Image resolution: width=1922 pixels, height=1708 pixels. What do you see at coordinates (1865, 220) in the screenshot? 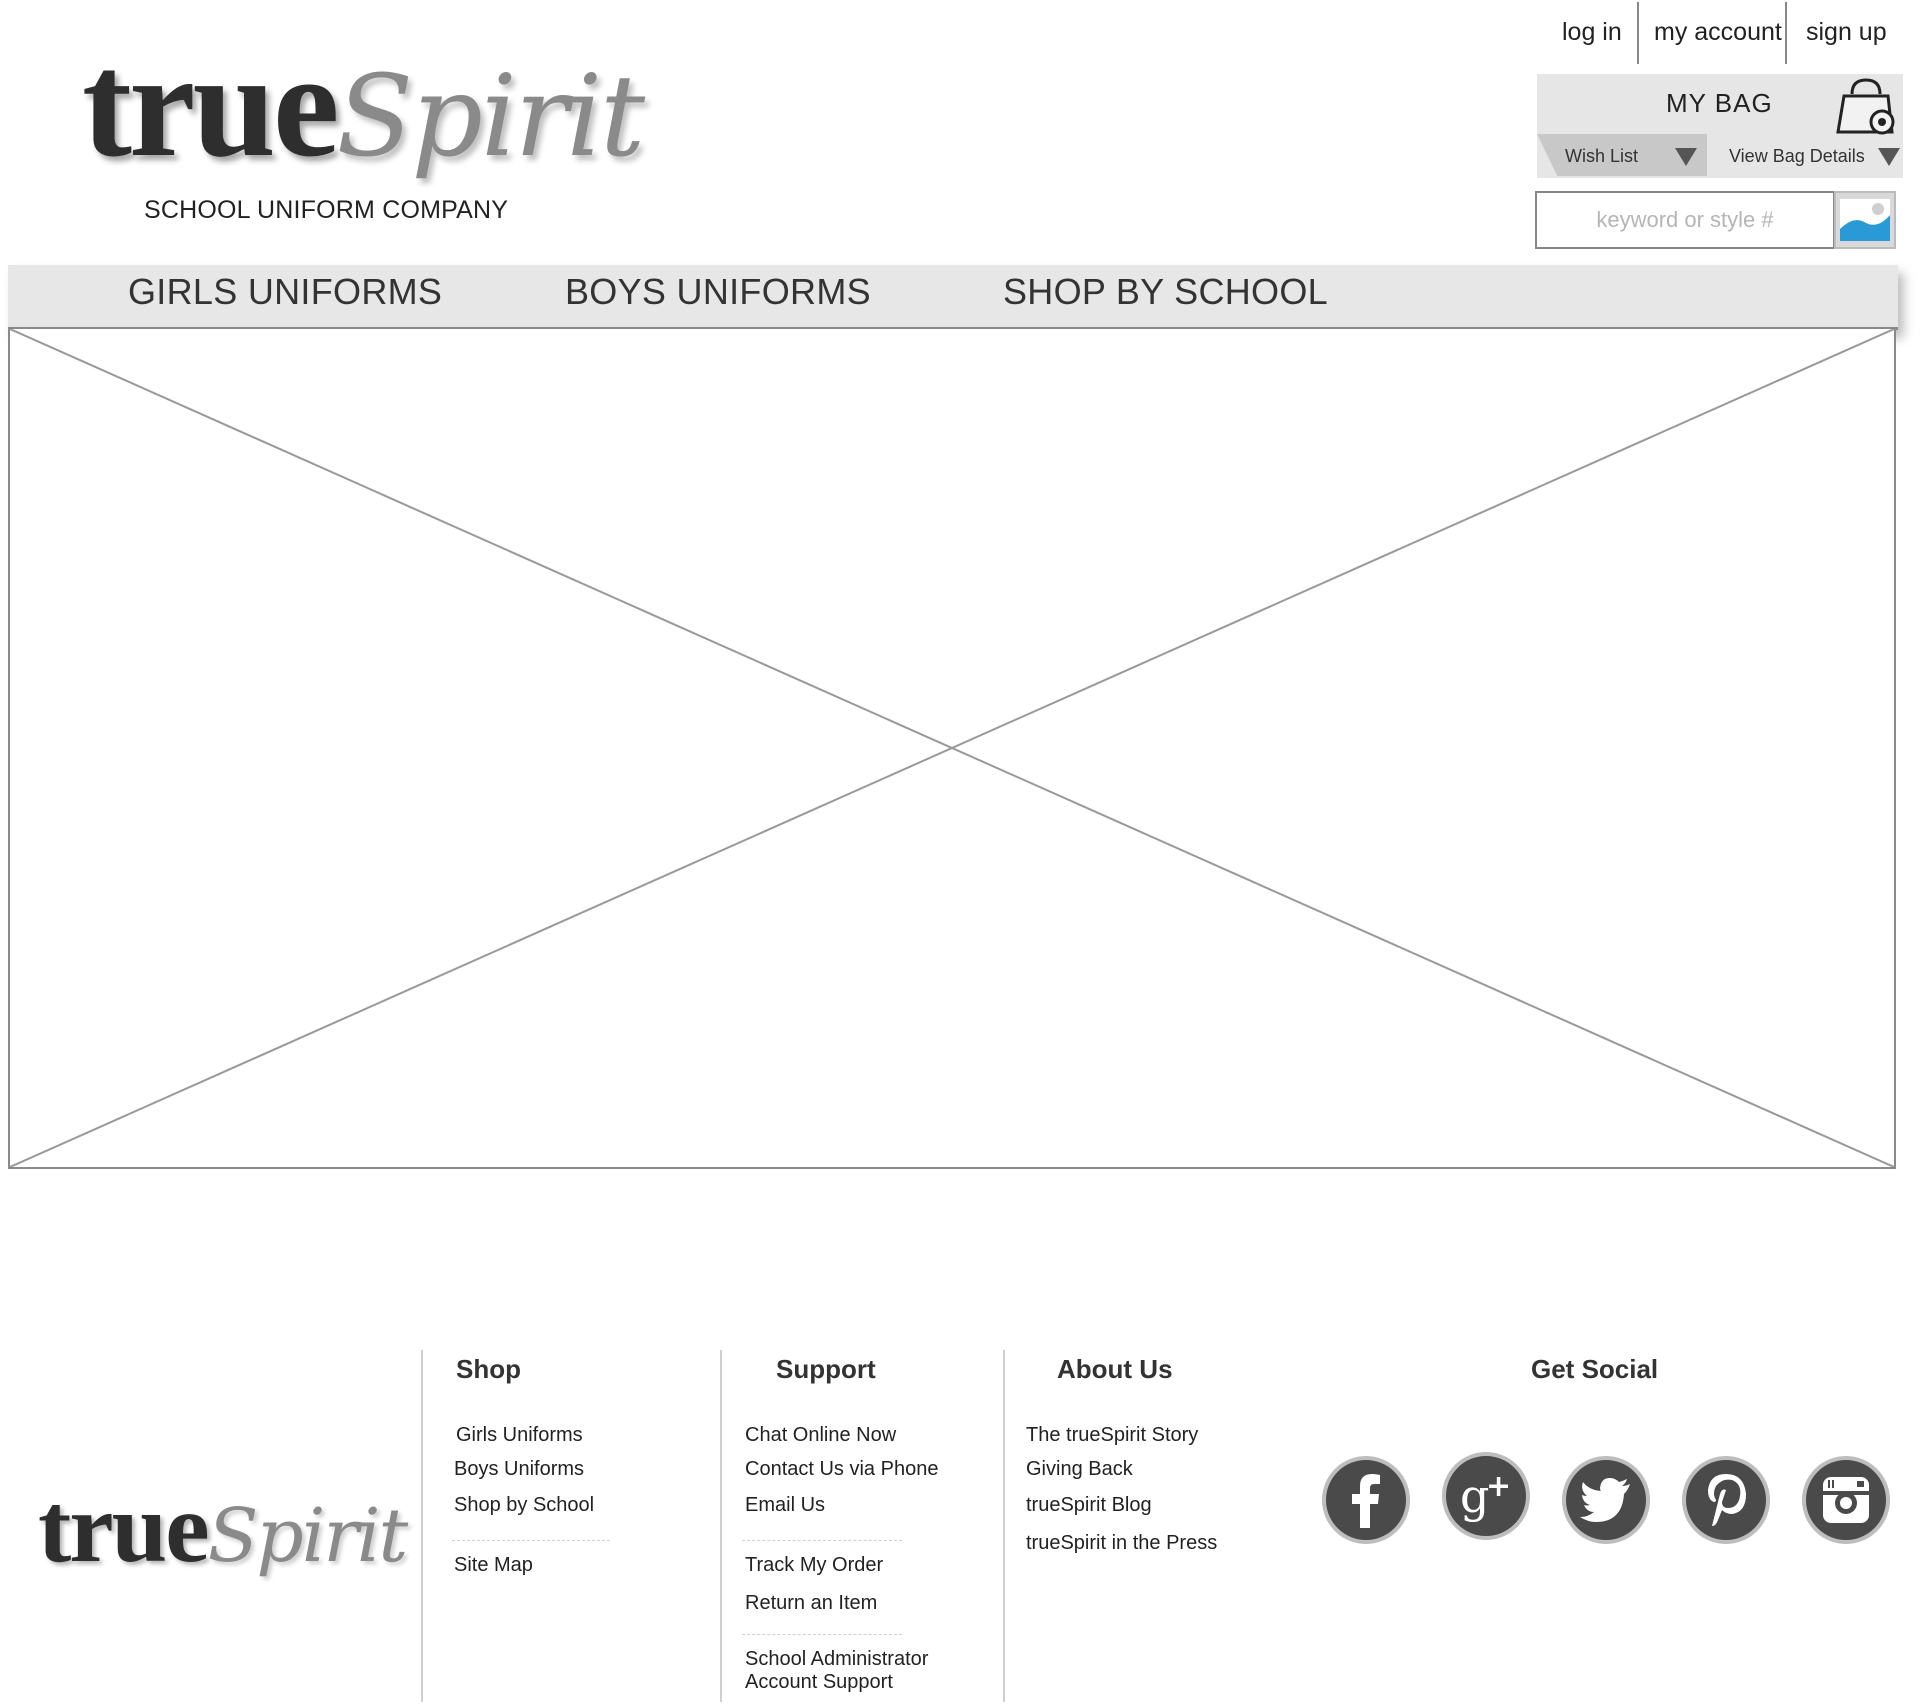
I see `image-search-icon` at bounding box center [1865, 220].